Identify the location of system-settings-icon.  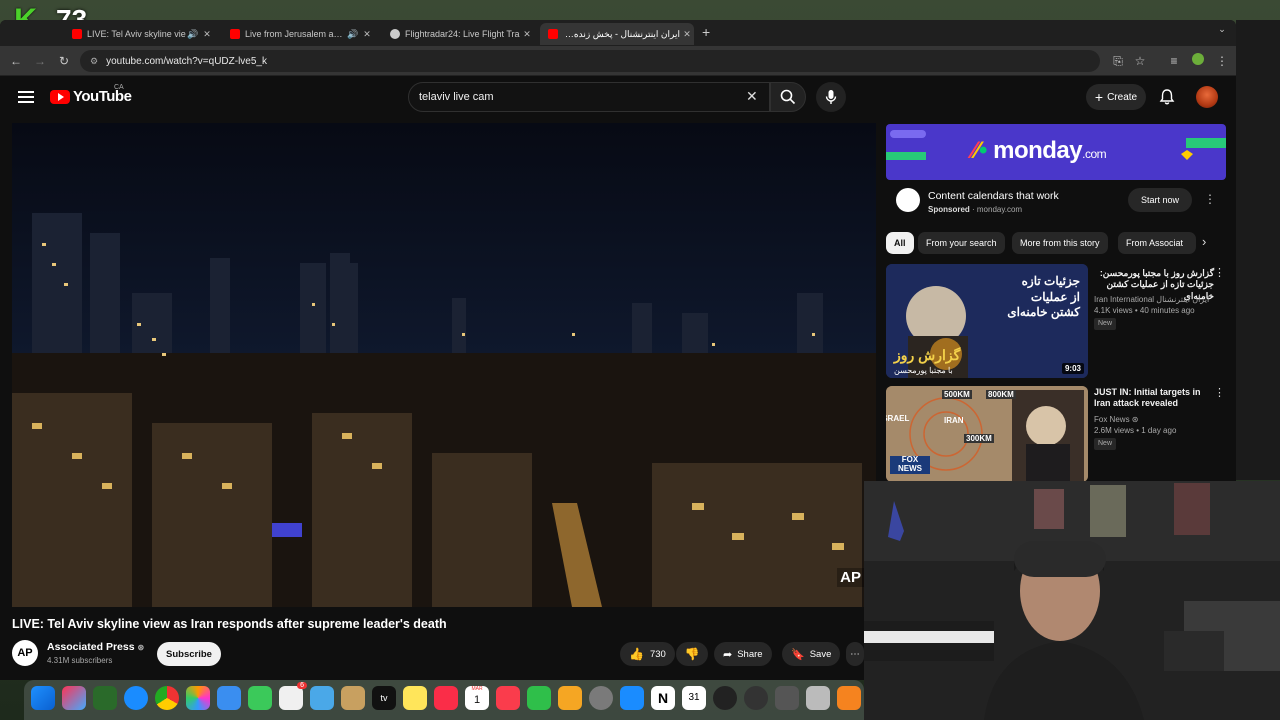
(601, 698).